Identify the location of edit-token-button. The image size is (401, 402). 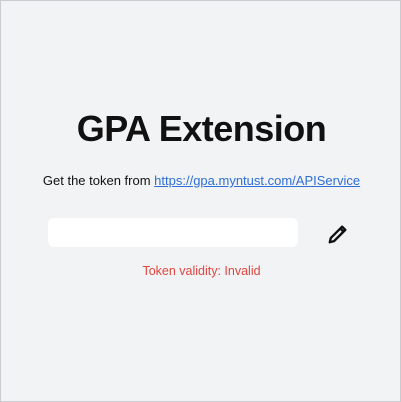
(338, 234).